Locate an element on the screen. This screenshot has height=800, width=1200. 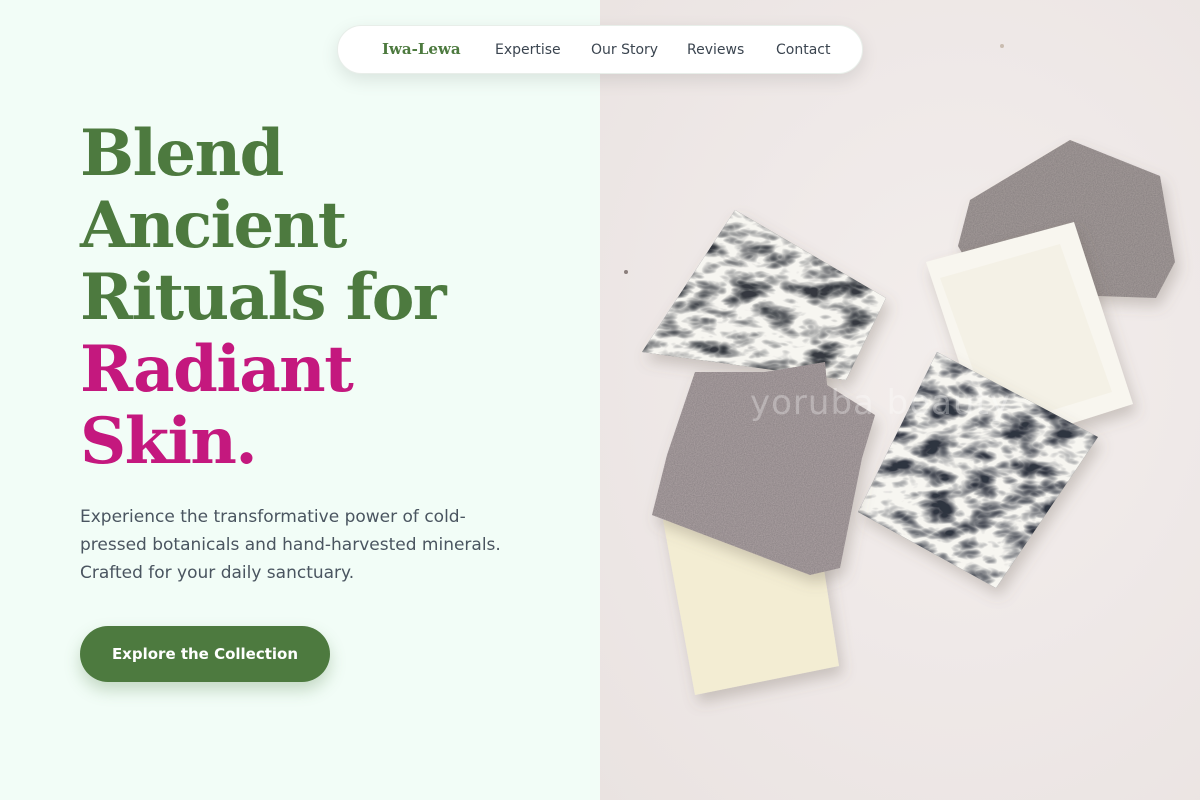
nav-link-expertise: Expertise is located at coordinates (528, 50).